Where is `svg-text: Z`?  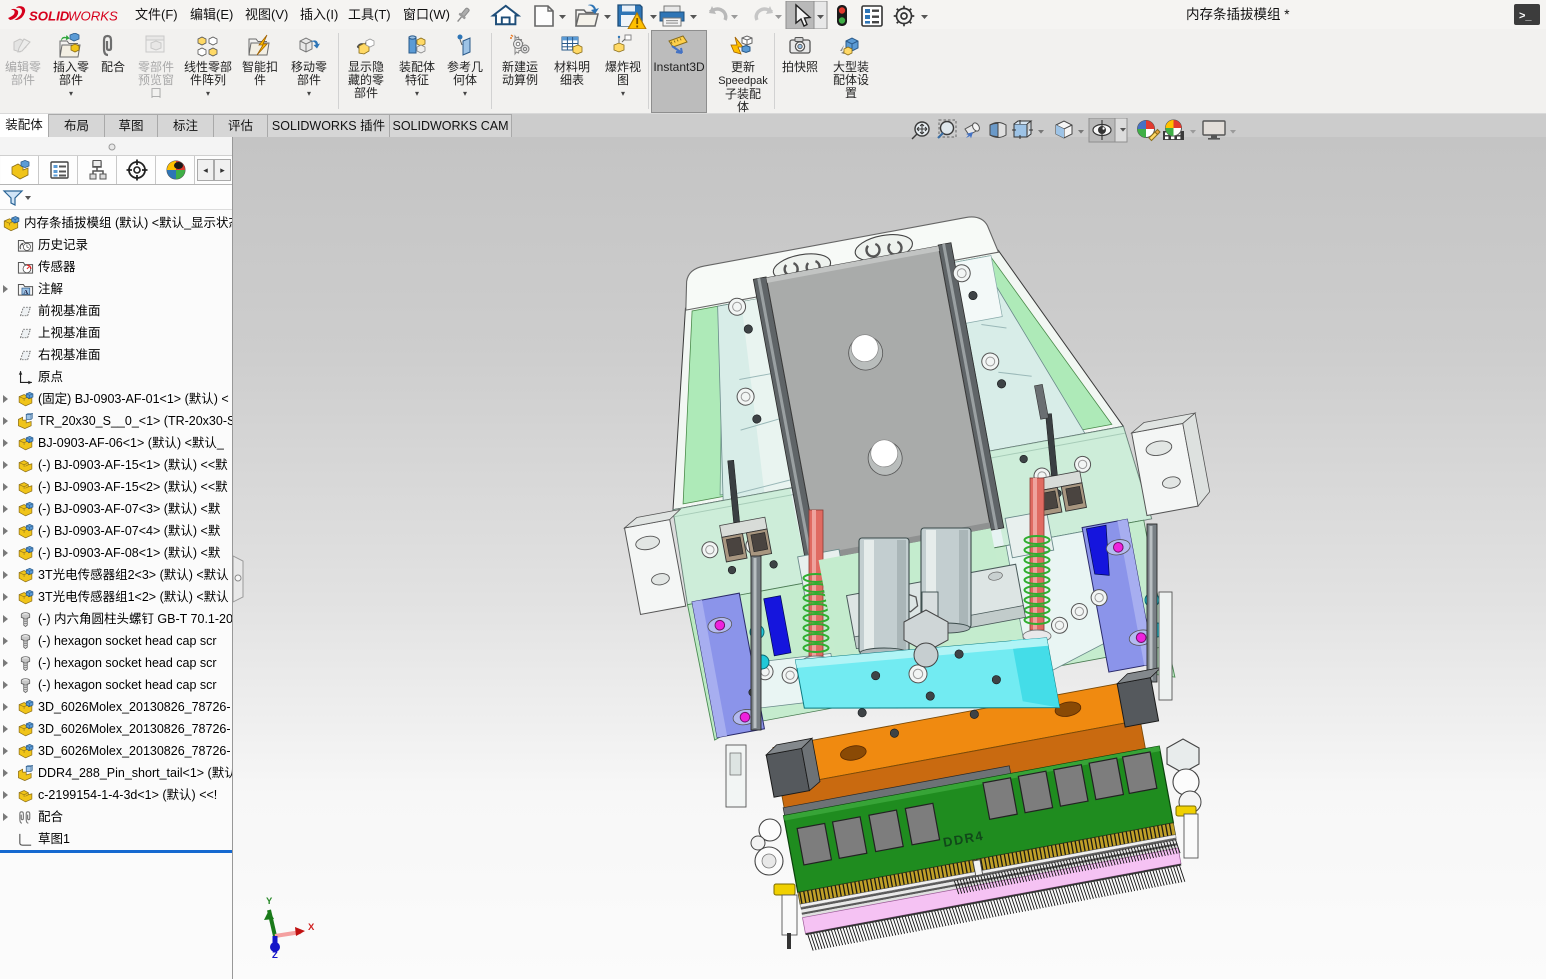 svg-text: Z is located at coordinates (275, 955).